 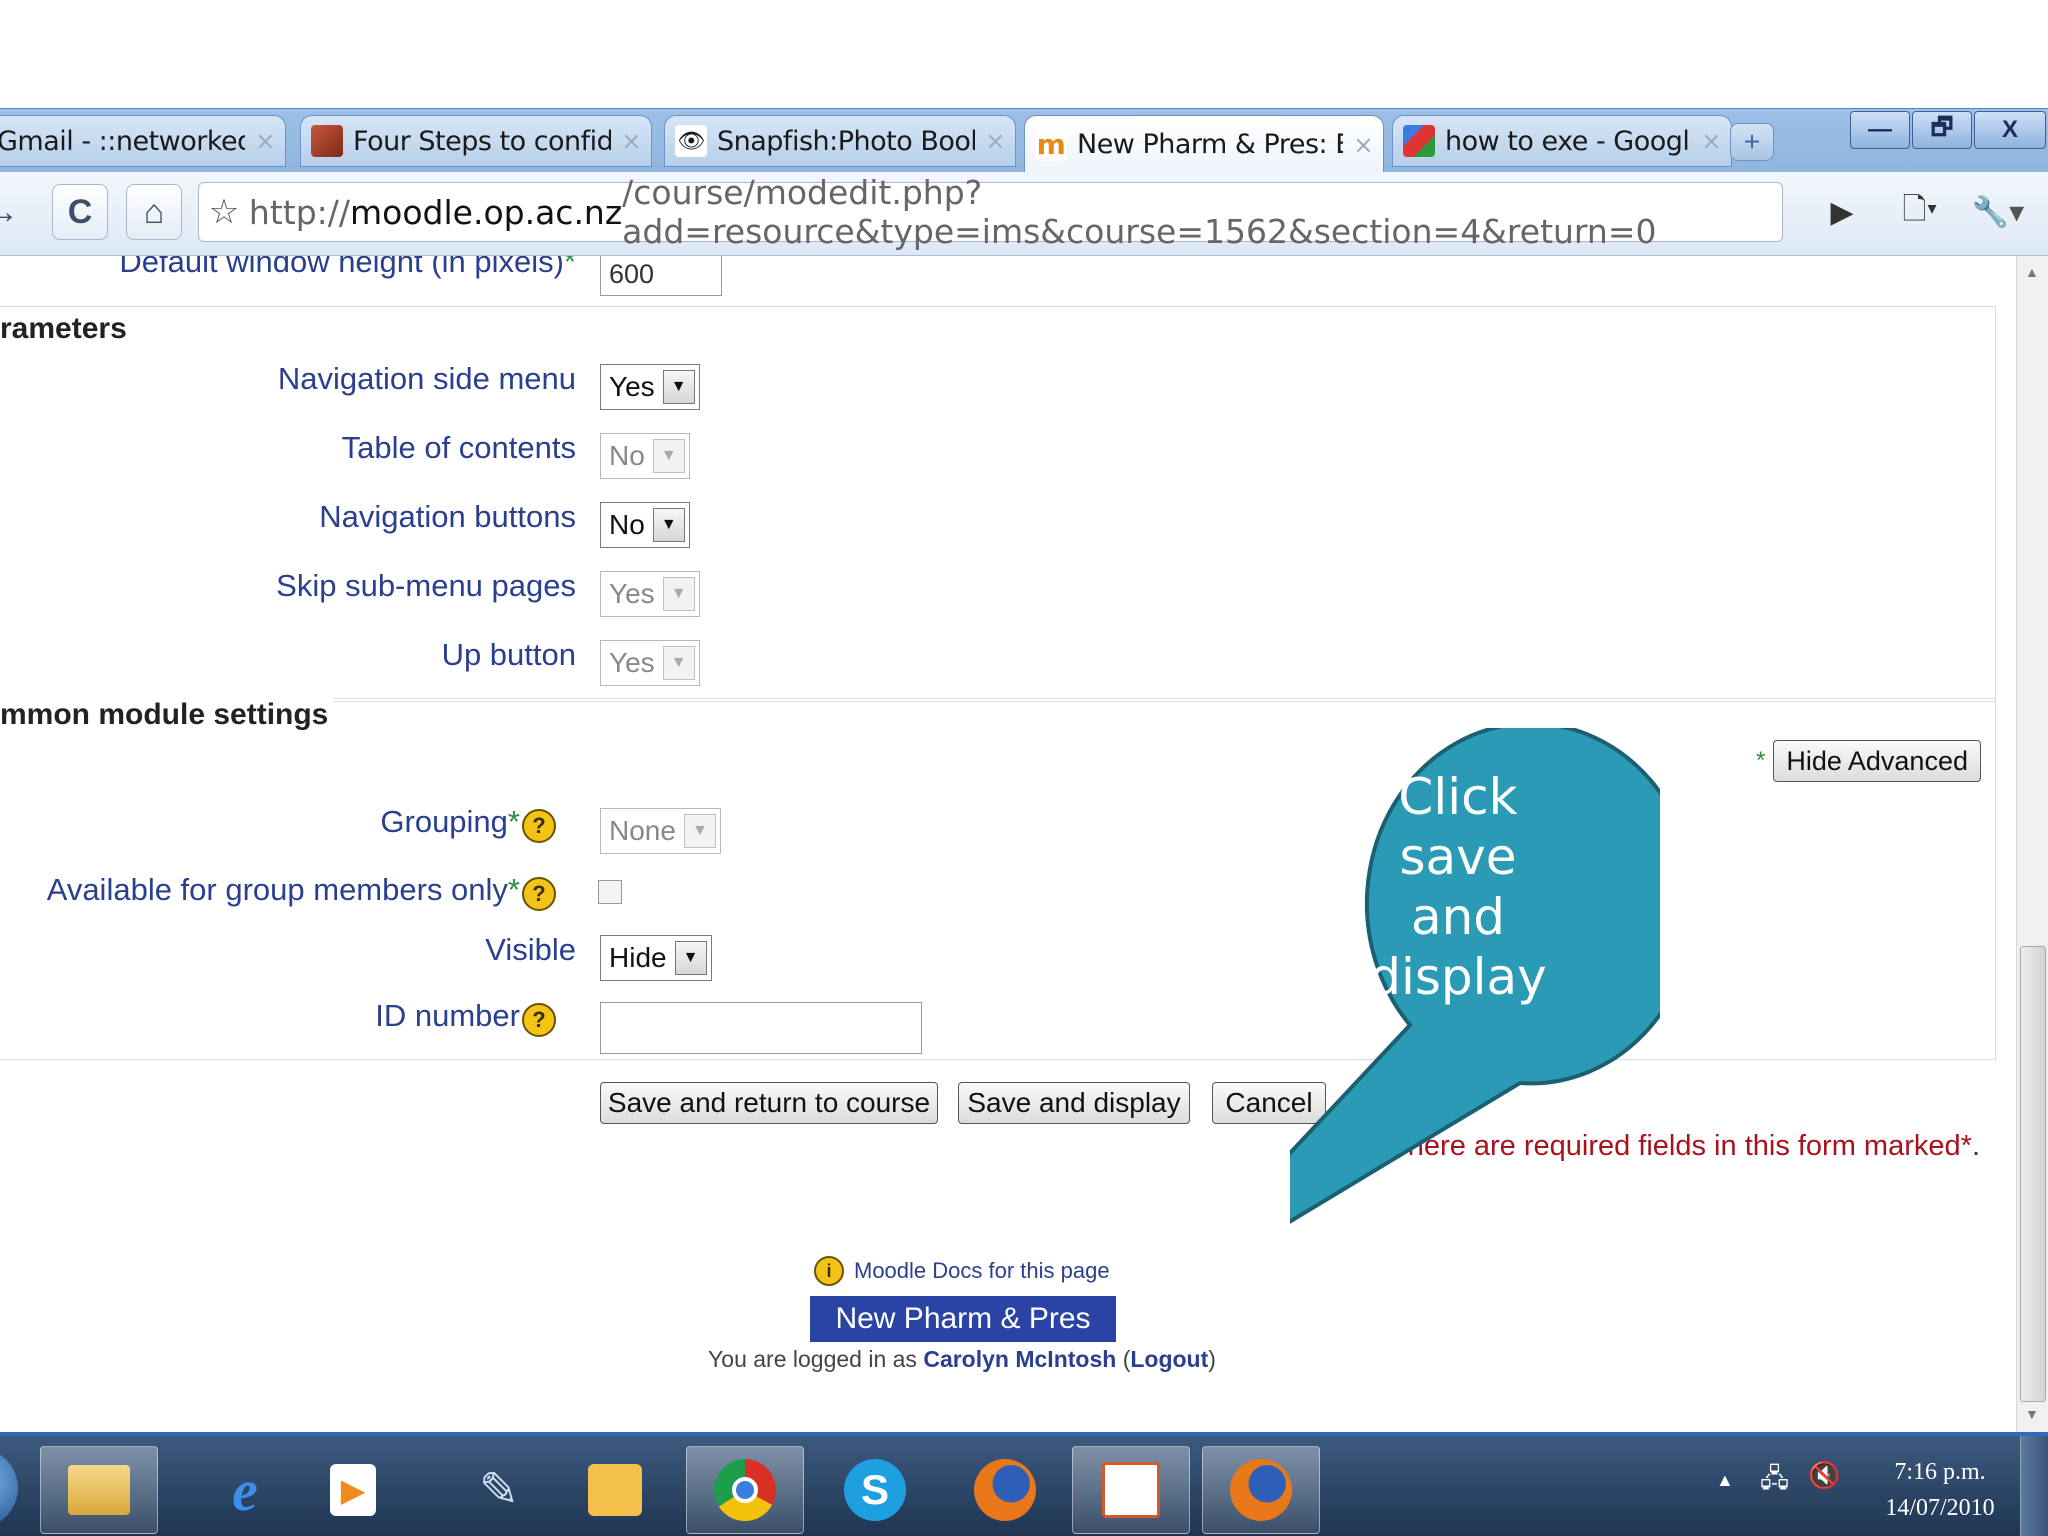 I want to click on callout-line: Click, so click(x=1457, y=797).